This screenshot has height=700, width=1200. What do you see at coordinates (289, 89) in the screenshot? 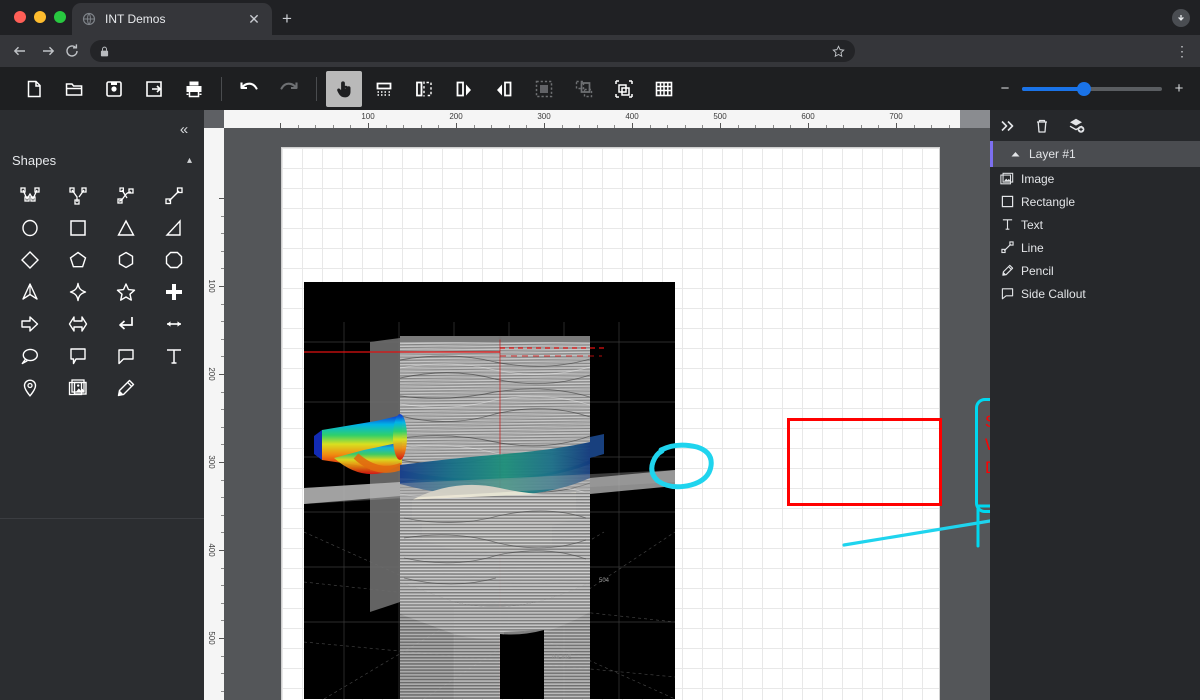
I see `redo-button` at bounding box center [289, 89].